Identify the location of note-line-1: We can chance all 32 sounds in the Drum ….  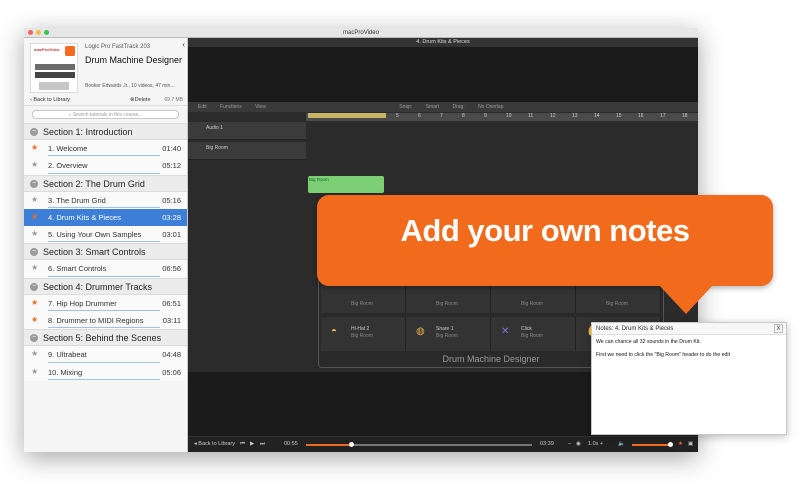
(689, 342).